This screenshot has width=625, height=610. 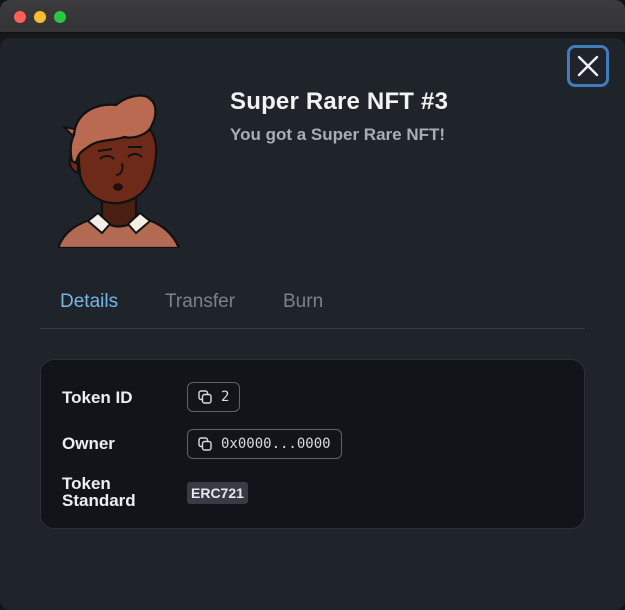 I want to click on window-close-dot, so click(x=20, y=17).